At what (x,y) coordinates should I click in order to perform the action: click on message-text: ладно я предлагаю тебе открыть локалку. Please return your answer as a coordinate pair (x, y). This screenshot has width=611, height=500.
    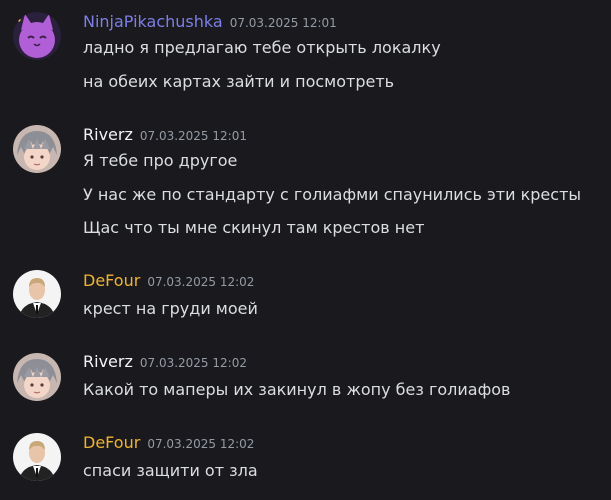
    Looking at the image, I should click on (262, 47).